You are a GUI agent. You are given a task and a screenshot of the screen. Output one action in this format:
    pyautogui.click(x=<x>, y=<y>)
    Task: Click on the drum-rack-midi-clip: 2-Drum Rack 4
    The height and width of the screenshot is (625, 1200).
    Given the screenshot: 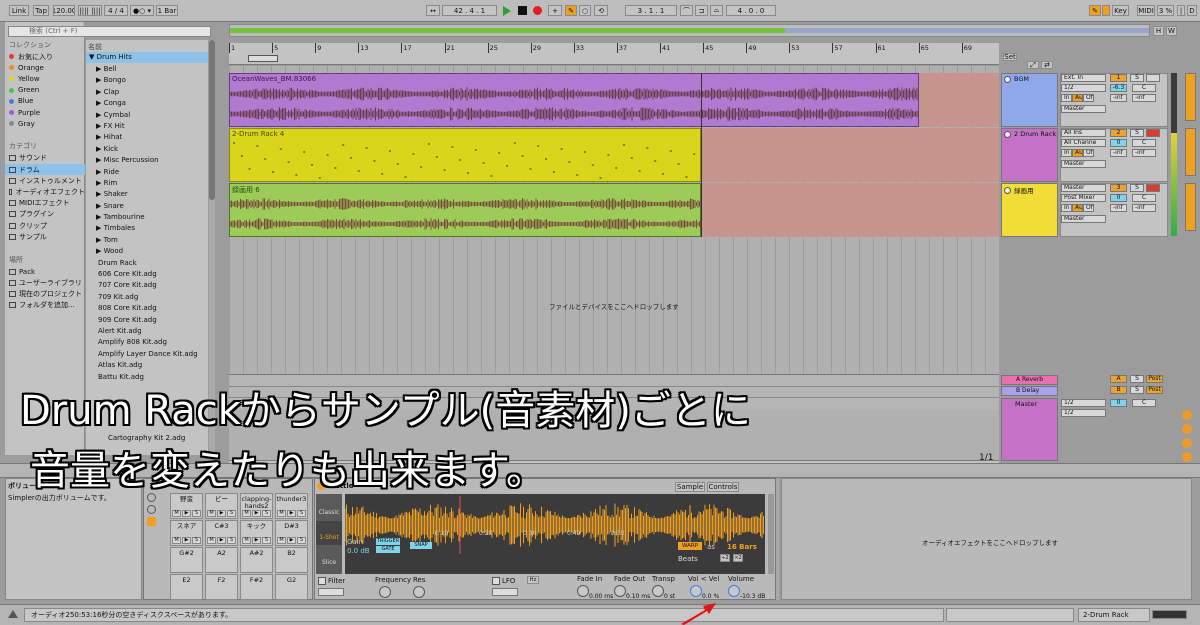 What is the action you would take?
    pyautogui.click(x=465, y=155)
    